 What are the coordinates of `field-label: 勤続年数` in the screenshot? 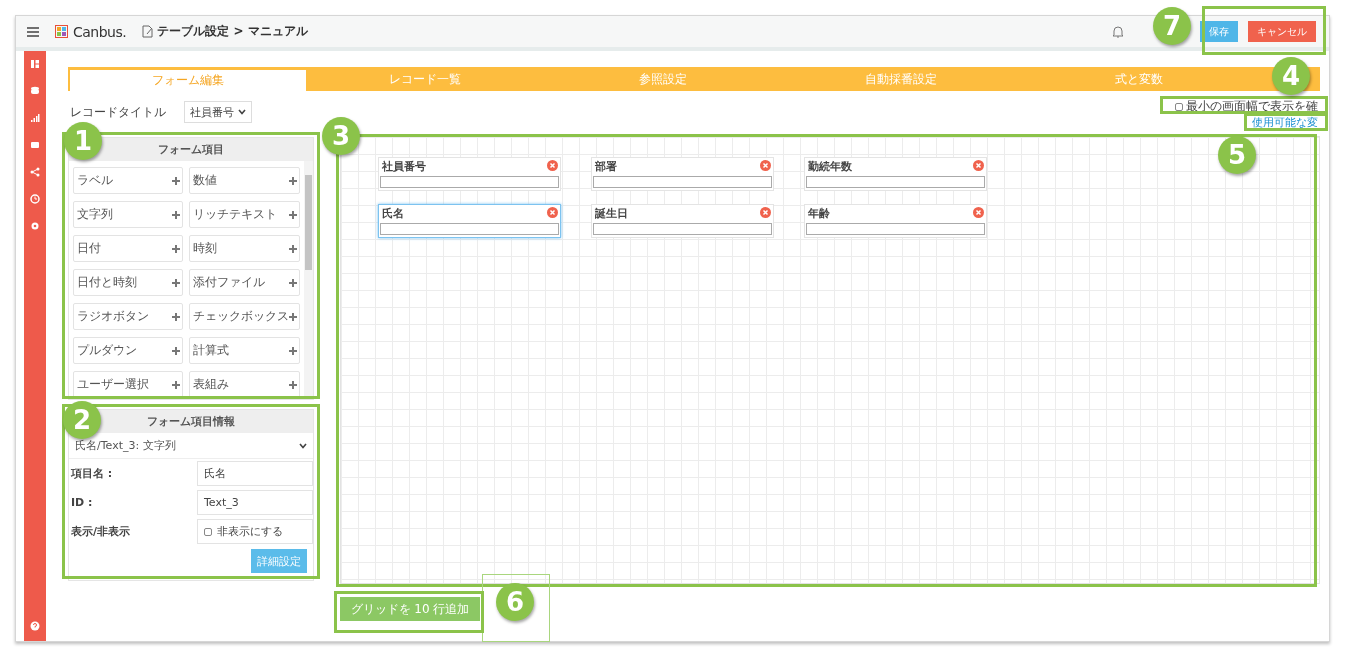 It's located at (829, 167).